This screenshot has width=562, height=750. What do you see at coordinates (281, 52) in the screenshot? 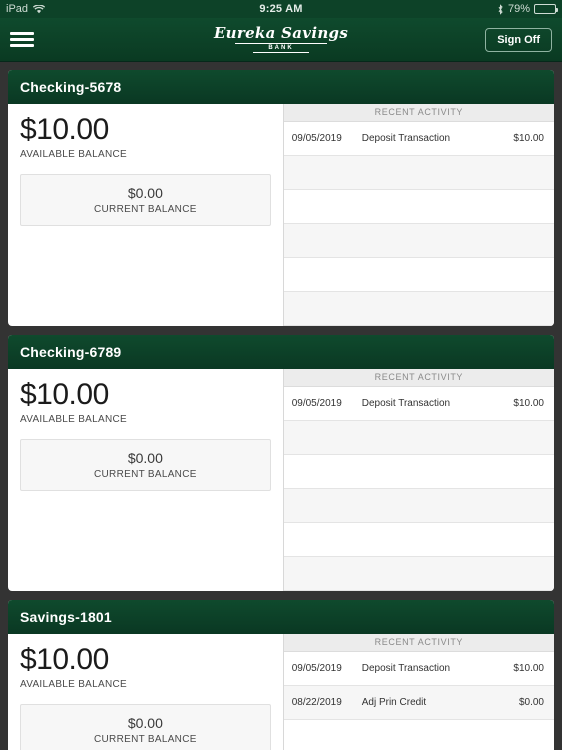
I see `brand-rule-bottom` at bounding box center [281, 52].